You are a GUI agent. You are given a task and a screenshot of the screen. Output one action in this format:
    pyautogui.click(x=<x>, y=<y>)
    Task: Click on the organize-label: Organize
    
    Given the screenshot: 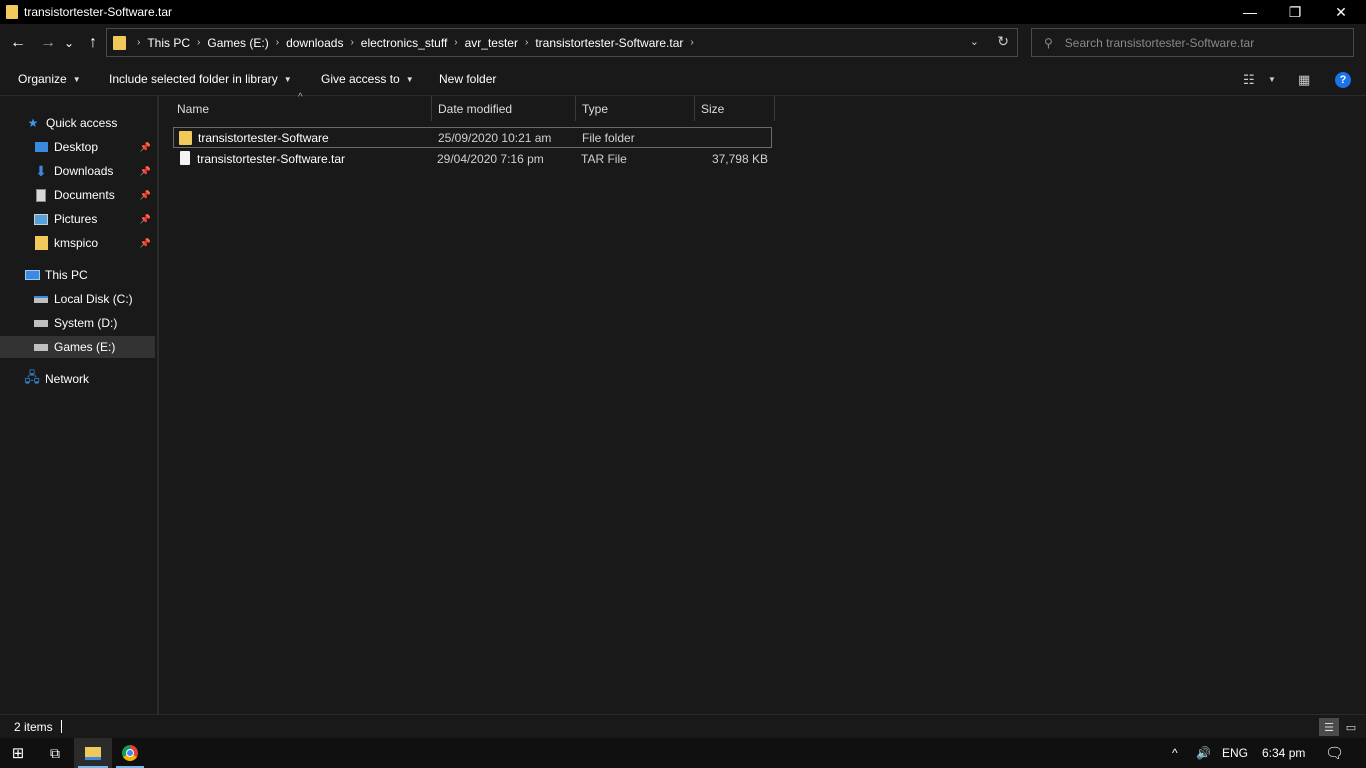 What is the action you would take?
    pyautogui.click(x=42, y=79)
    